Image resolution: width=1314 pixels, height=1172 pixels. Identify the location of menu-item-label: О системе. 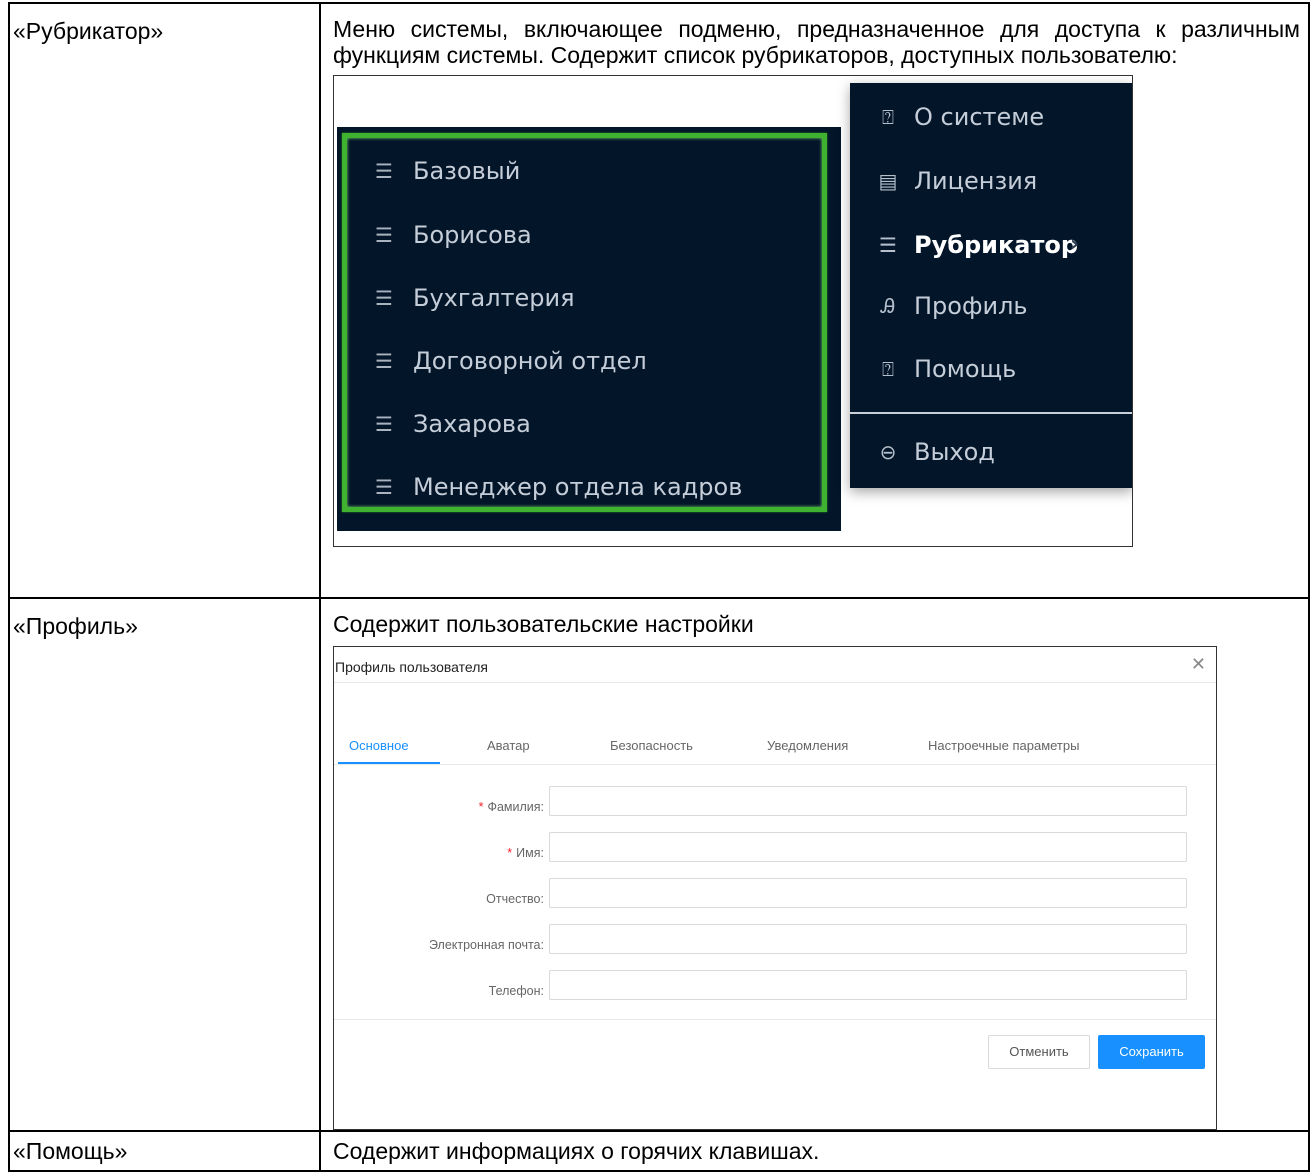
(979, 117).